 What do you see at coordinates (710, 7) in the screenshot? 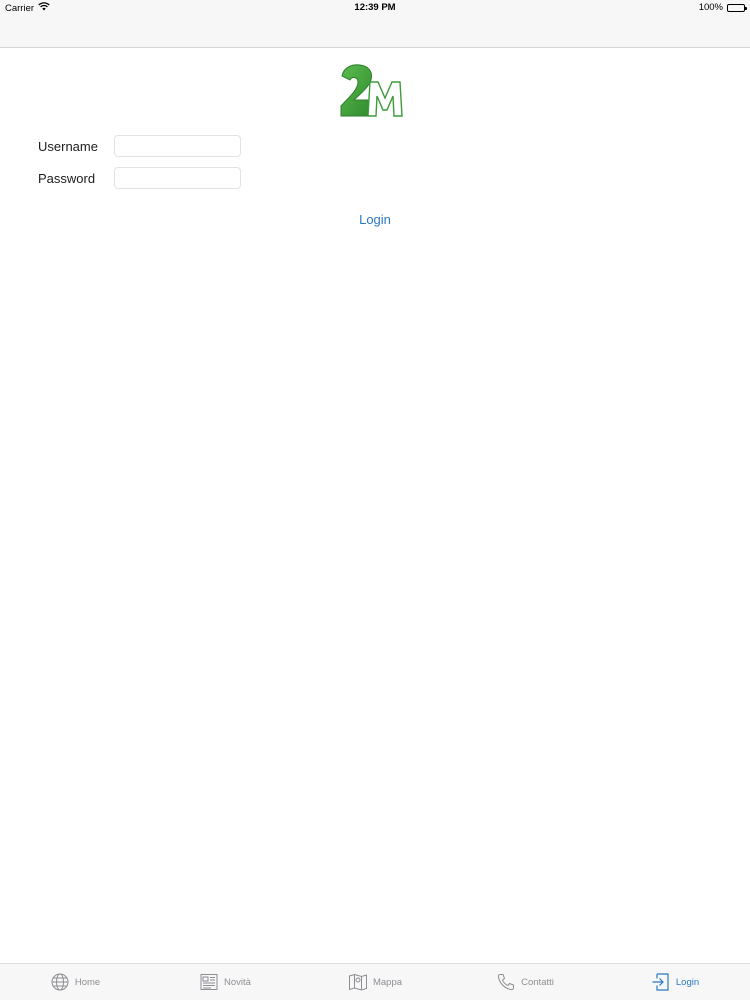
I see `battery-percent: 100%` at bounding box center [710, 7].